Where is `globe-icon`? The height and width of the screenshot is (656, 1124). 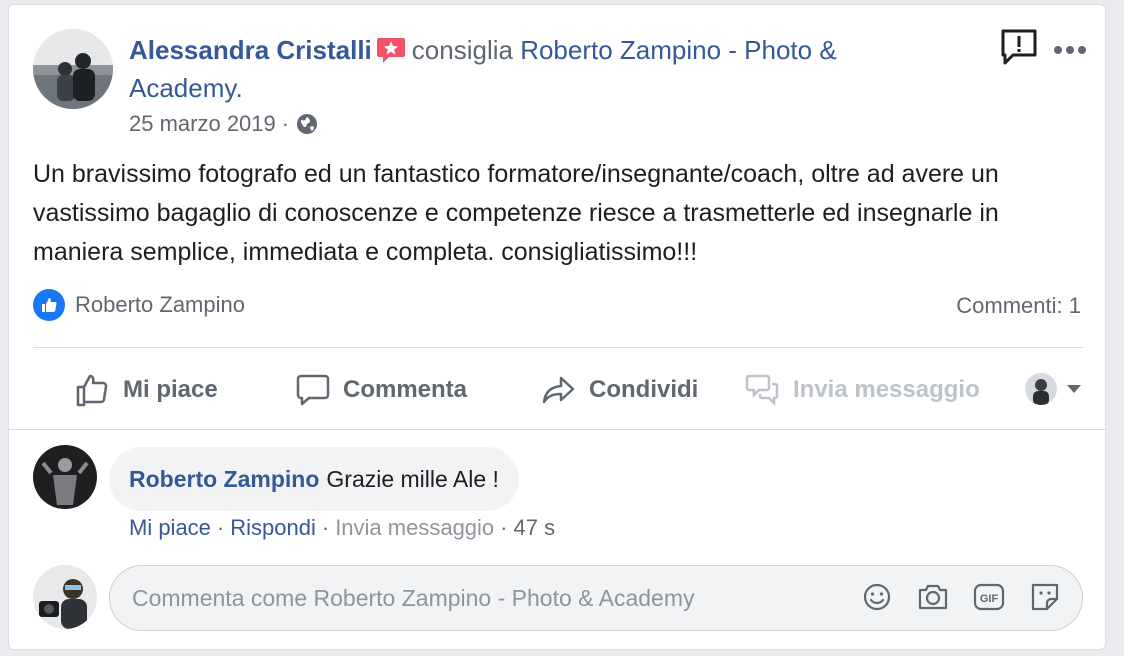
globe-icon is located at coordinates (307, 124).